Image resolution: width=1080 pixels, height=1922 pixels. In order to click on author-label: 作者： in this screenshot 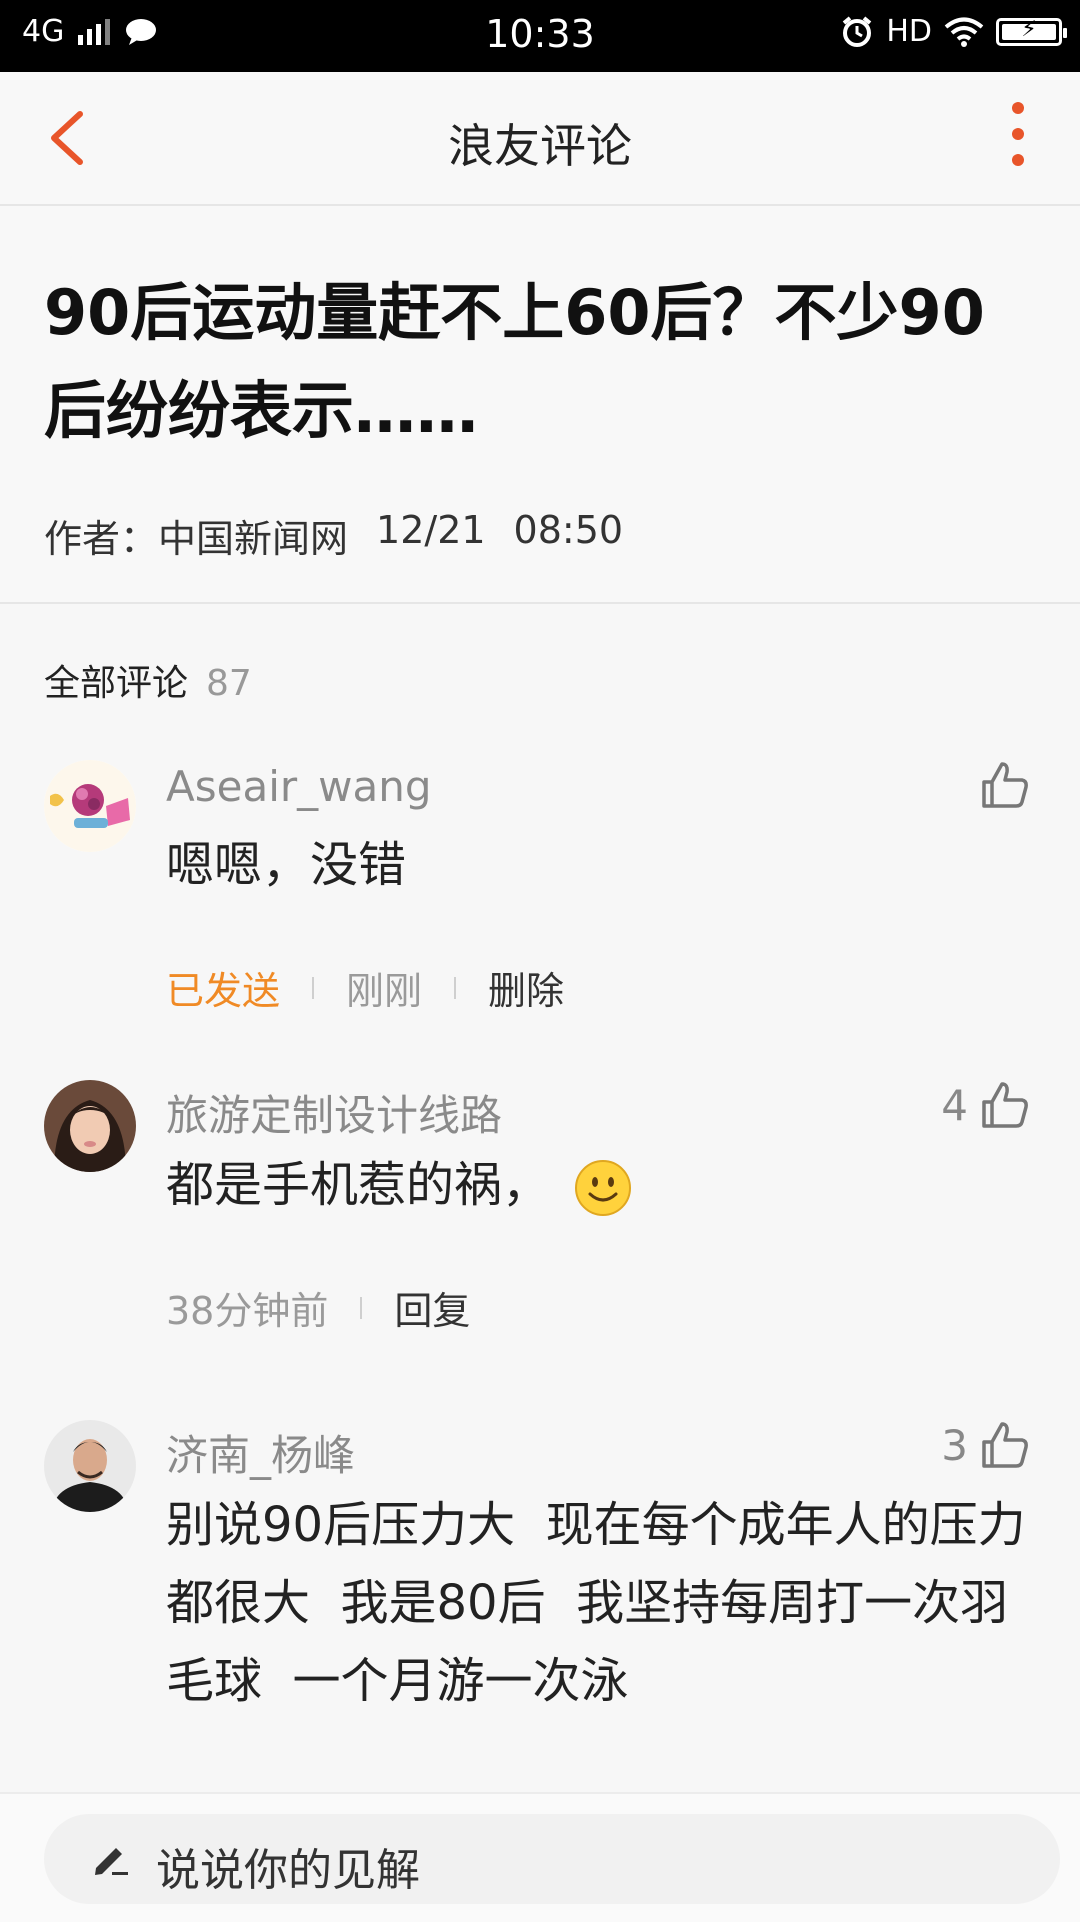, I will do `click(101, 539)`.